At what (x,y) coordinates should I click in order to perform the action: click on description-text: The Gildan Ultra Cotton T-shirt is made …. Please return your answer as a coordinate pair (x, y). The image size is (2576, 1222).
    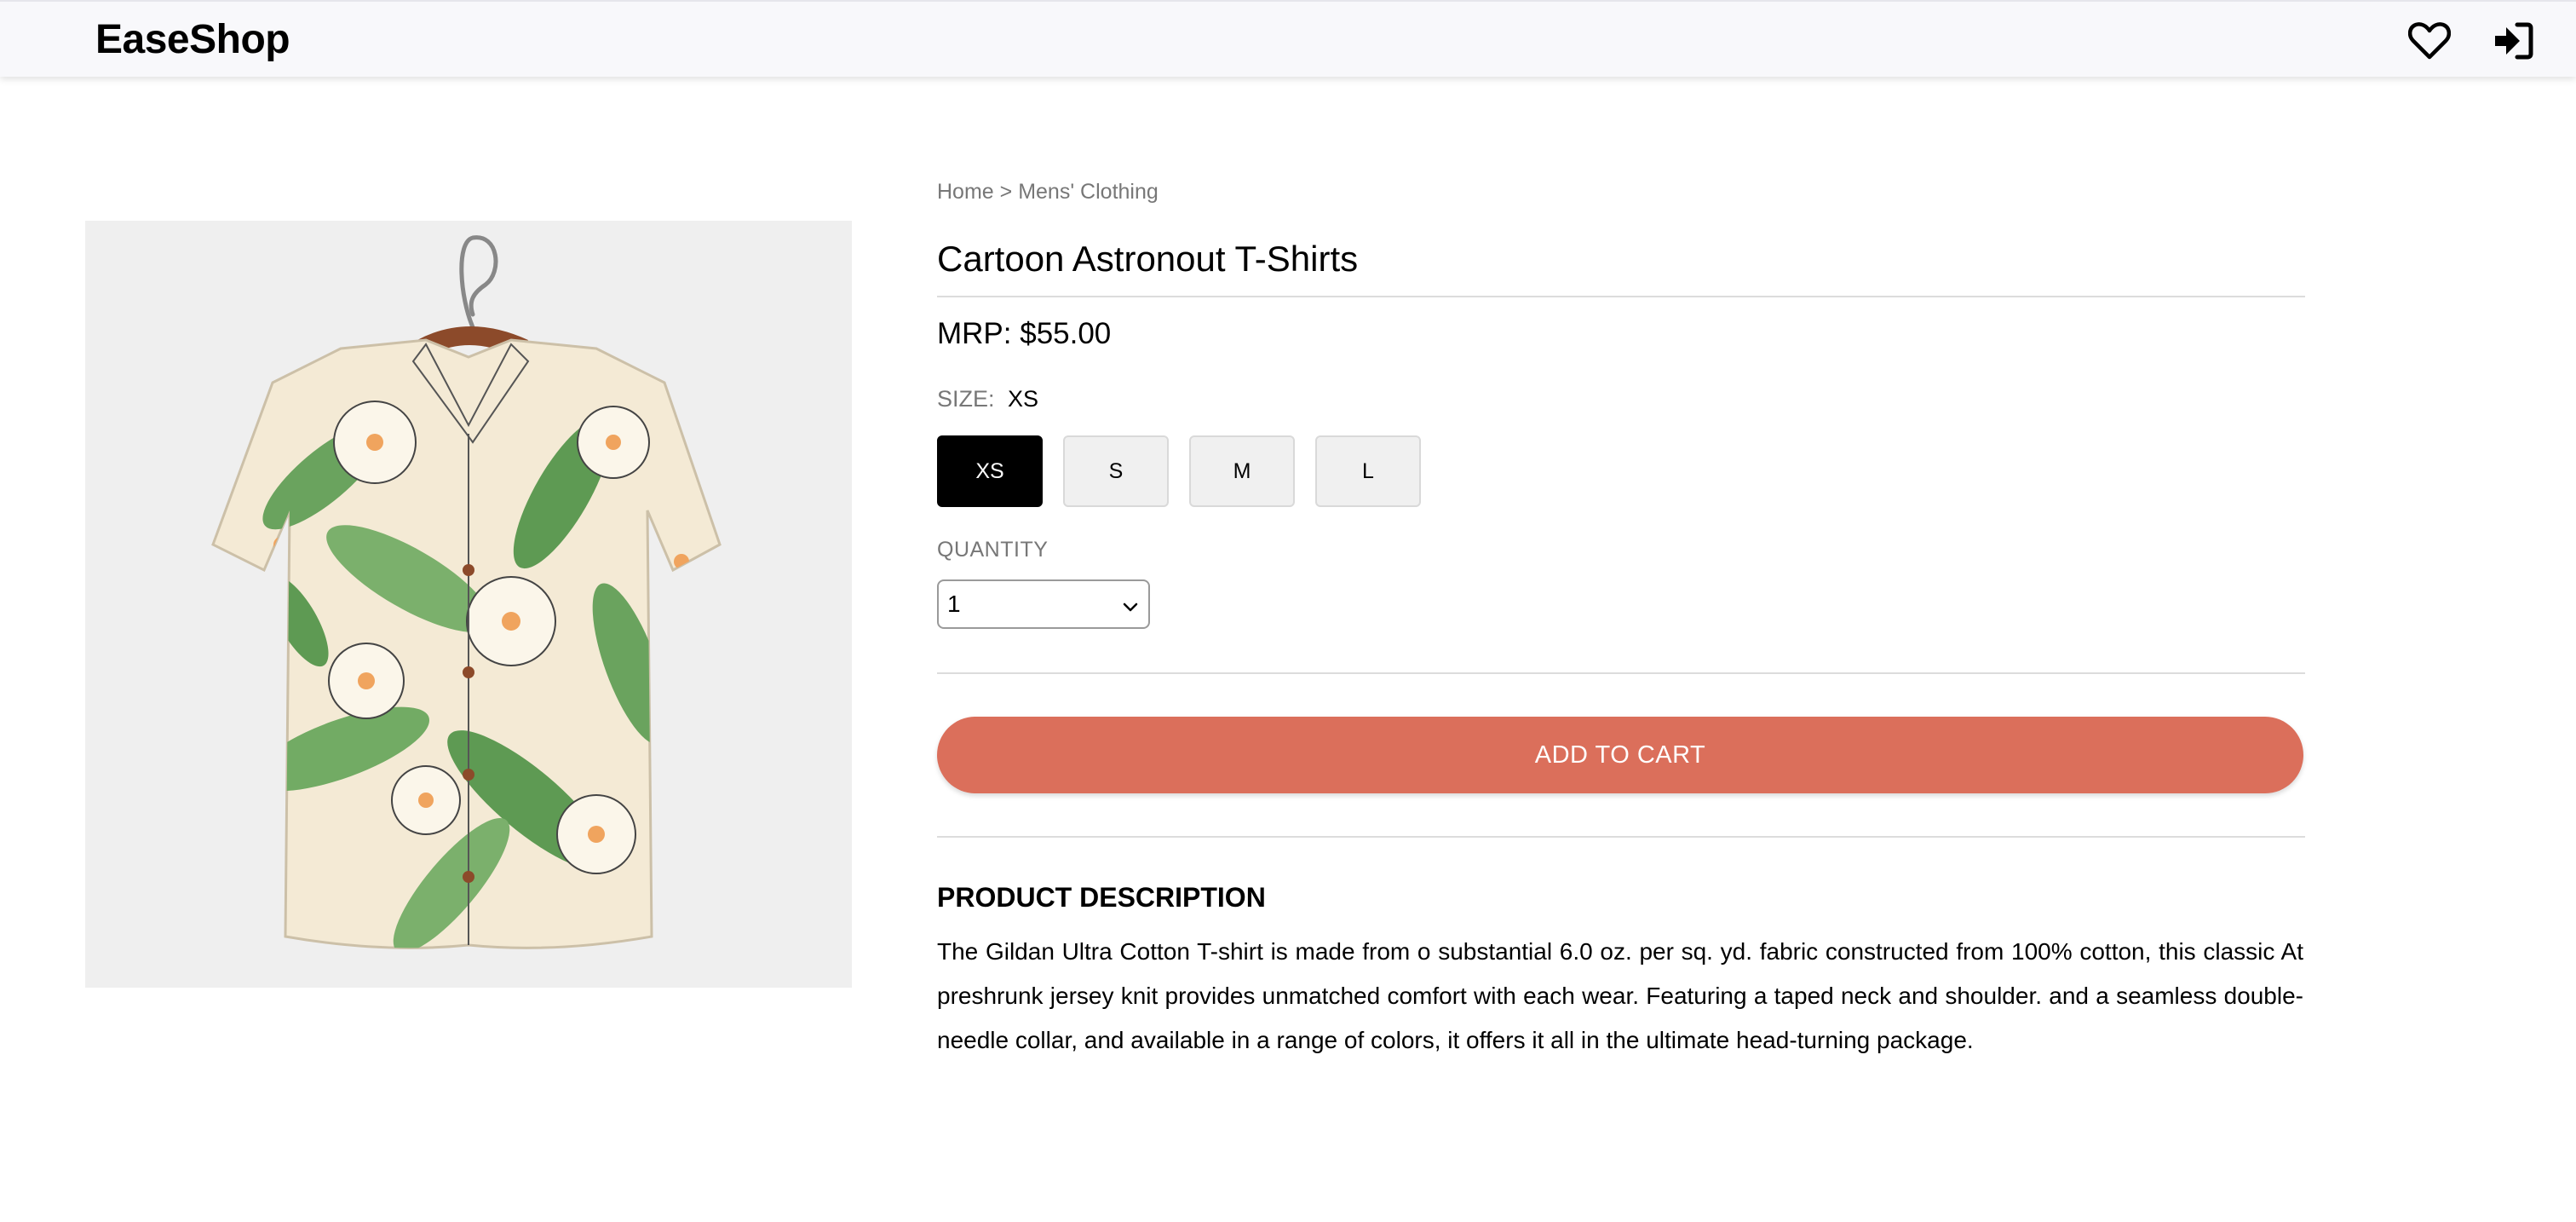
    Looking at the image, I should click on (1620, 995).